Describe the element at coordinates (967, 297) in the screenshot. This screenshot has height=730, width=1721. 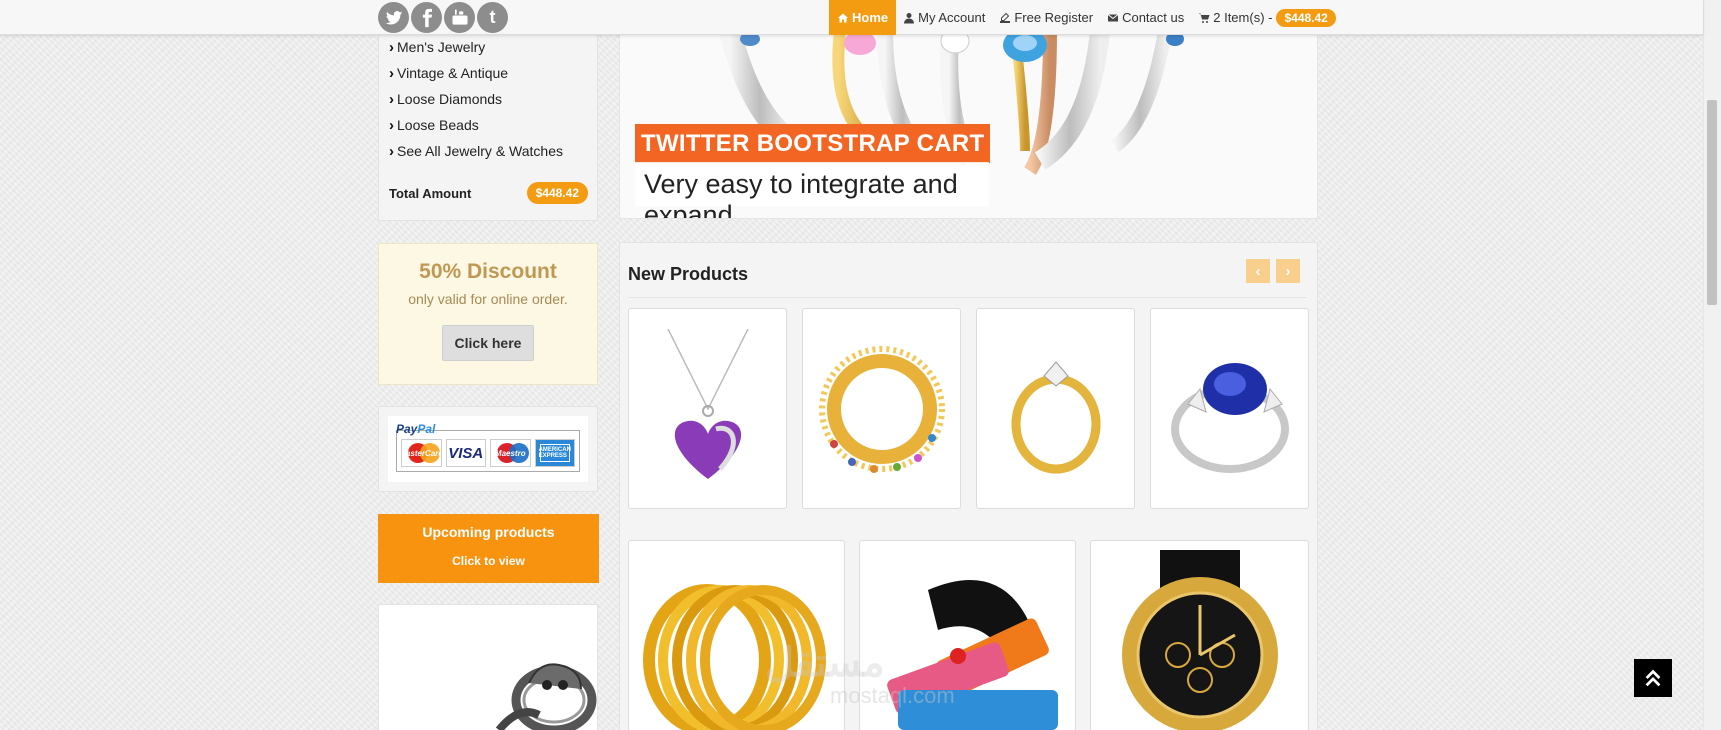
I see `divider` at that location.